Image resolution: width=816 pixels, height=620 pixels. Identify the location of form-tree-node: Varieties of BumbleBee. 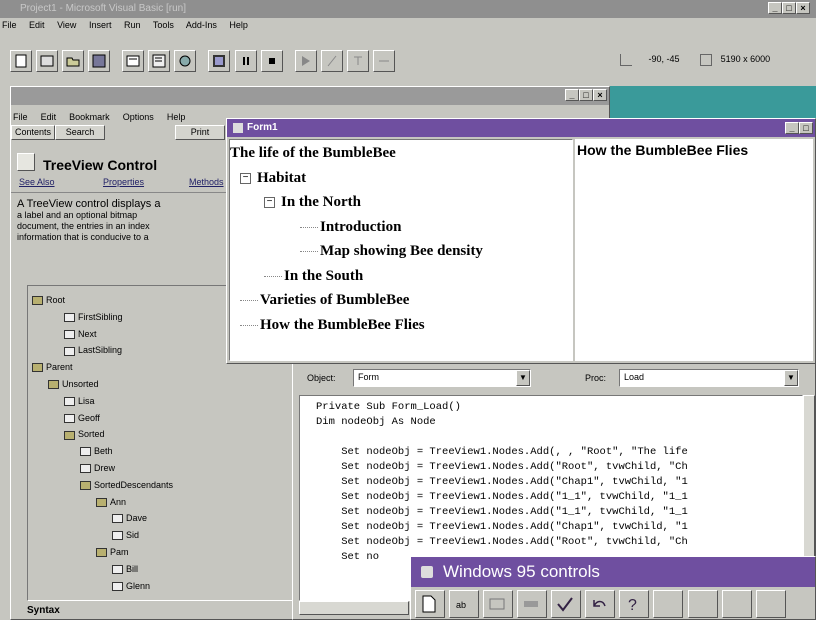
(324, 301).